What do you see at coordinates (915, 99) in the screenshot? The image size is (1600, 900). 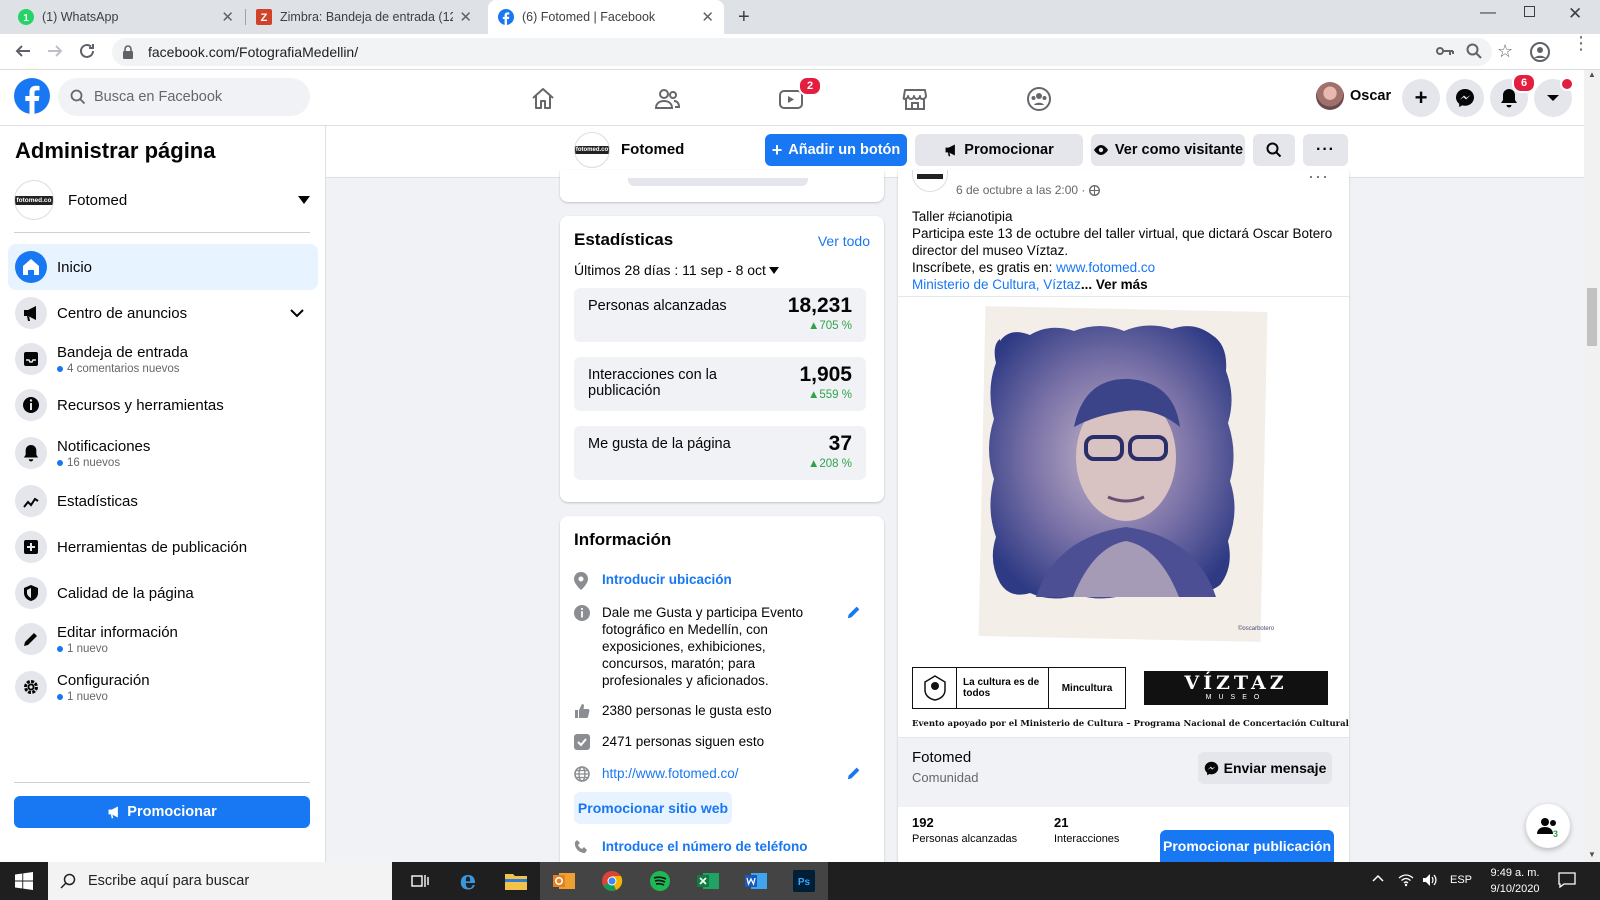 I see `nav-marketplace` at bounding box center [915, 99].